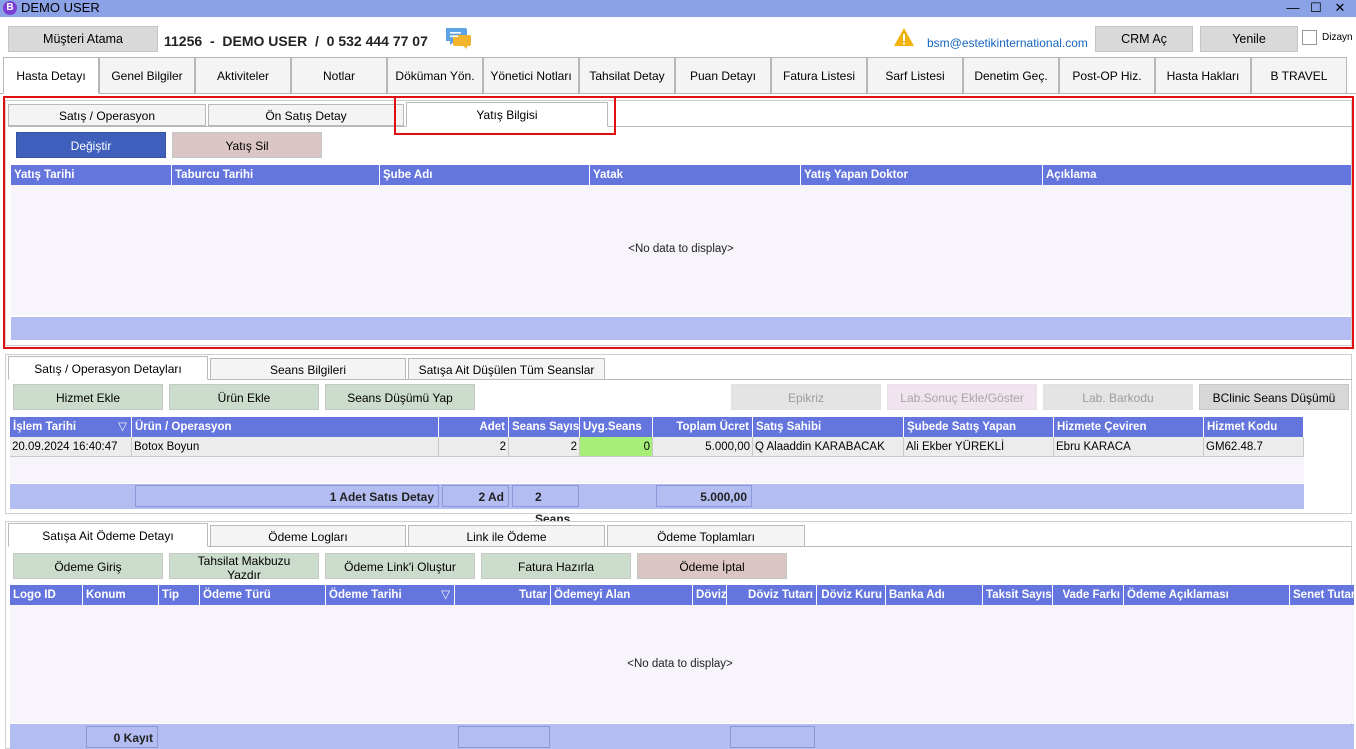  Describe the element at coordinates (545, 505) in the screenshot. I see `summary-sessions: 2 Seans` at that location.